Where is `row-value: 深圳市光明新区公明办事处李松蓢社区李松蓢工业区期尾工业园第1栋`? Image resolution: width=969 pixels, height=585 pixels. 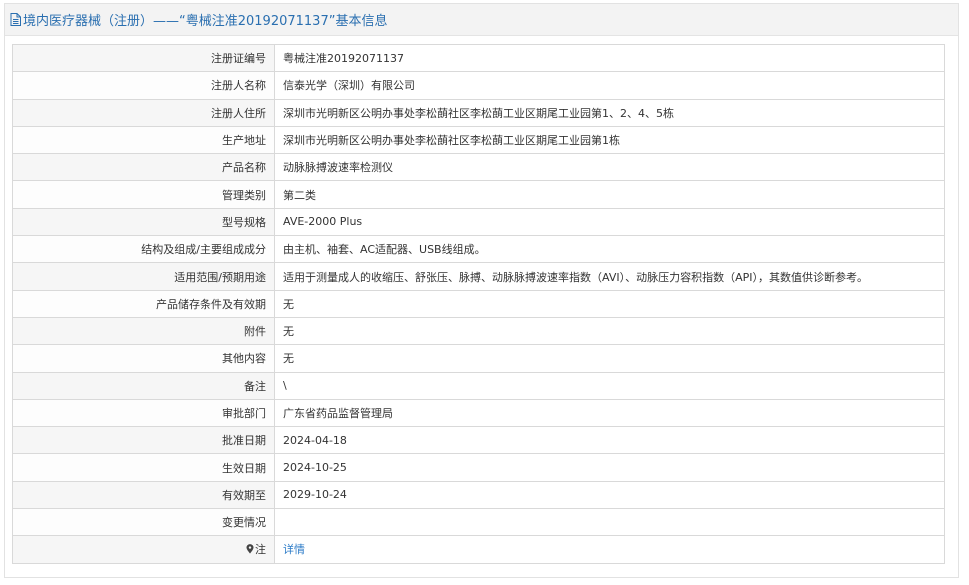 row-value: 深圳市光明新区公明办事处李松蓢社区李松蓢工业区期尾工业园第1栋 is located at coordinates (609, 140).